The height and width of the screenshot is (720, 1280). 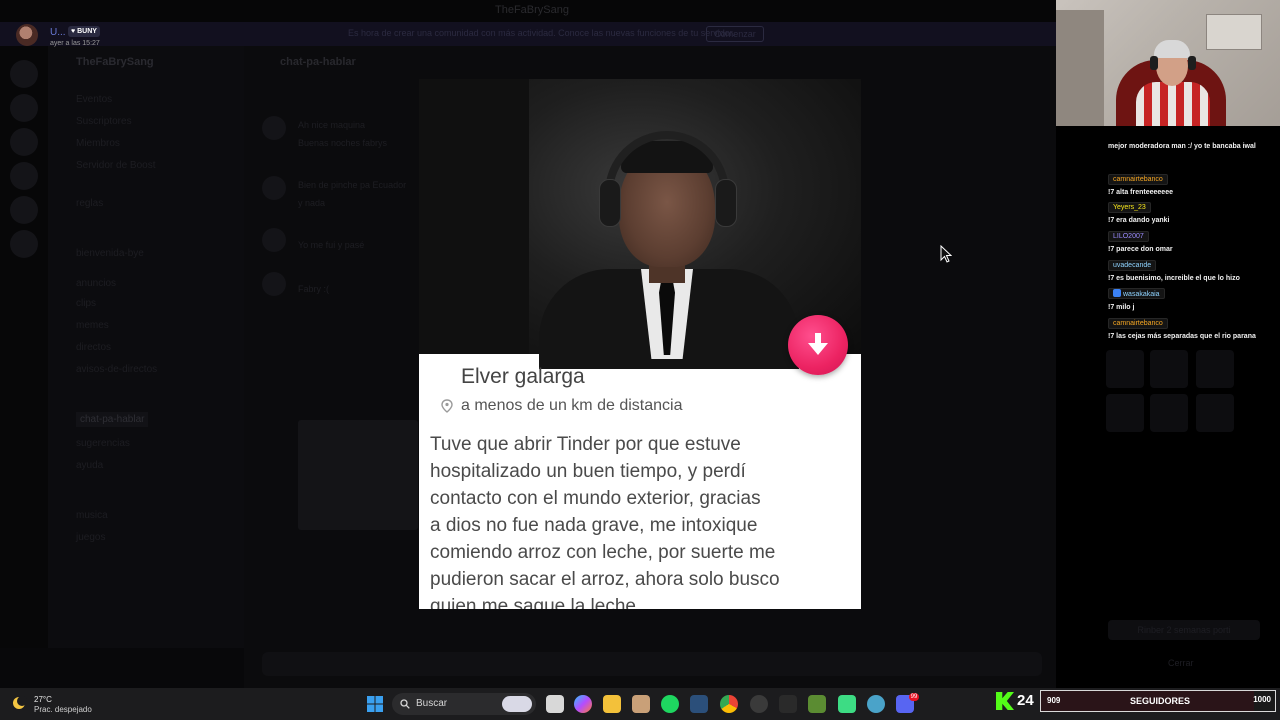 What do you see at coordinates (43, 699) in the screenshot?
I see `weather-temperature: 27°C` at bounding box center [43, 699].